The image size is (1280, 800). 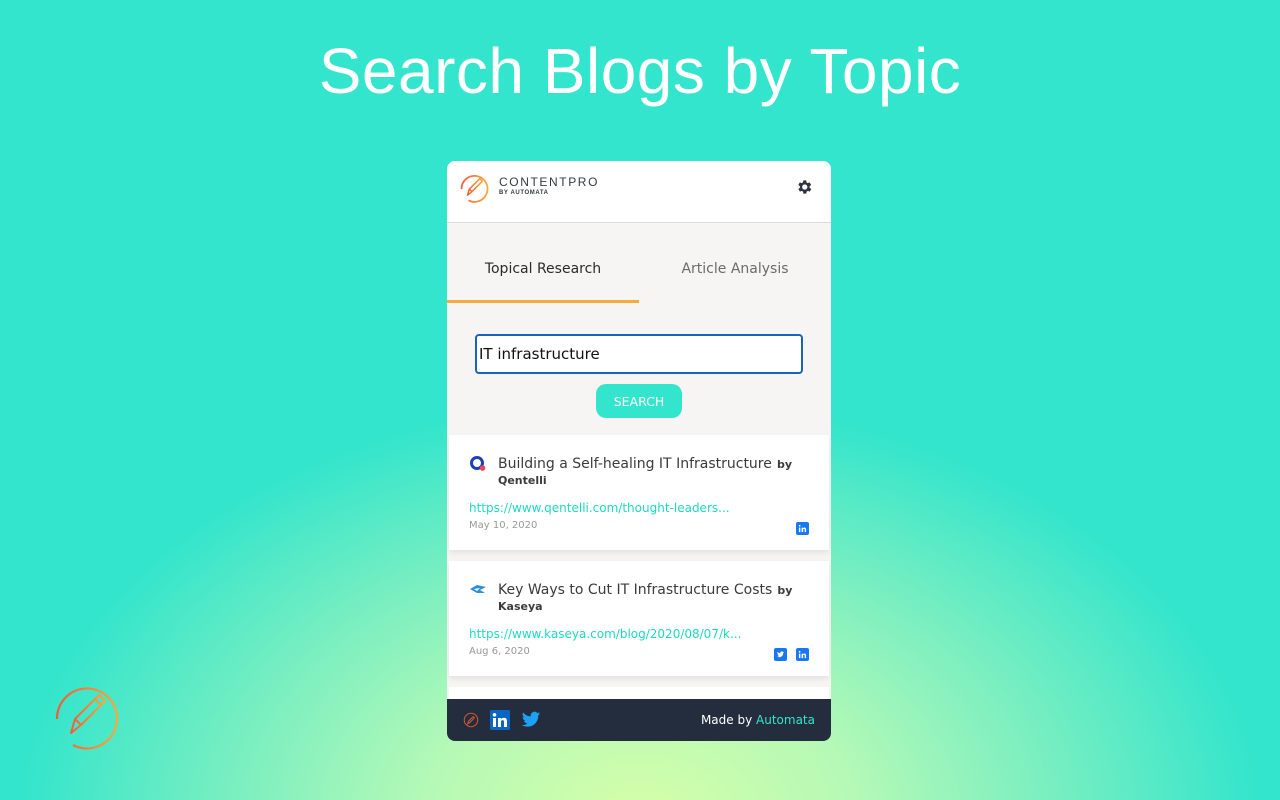 What do you see at coordinates (520, 606) in the screenshot?
I see `result-author: Kaseya` at bounding box center [520, 606].